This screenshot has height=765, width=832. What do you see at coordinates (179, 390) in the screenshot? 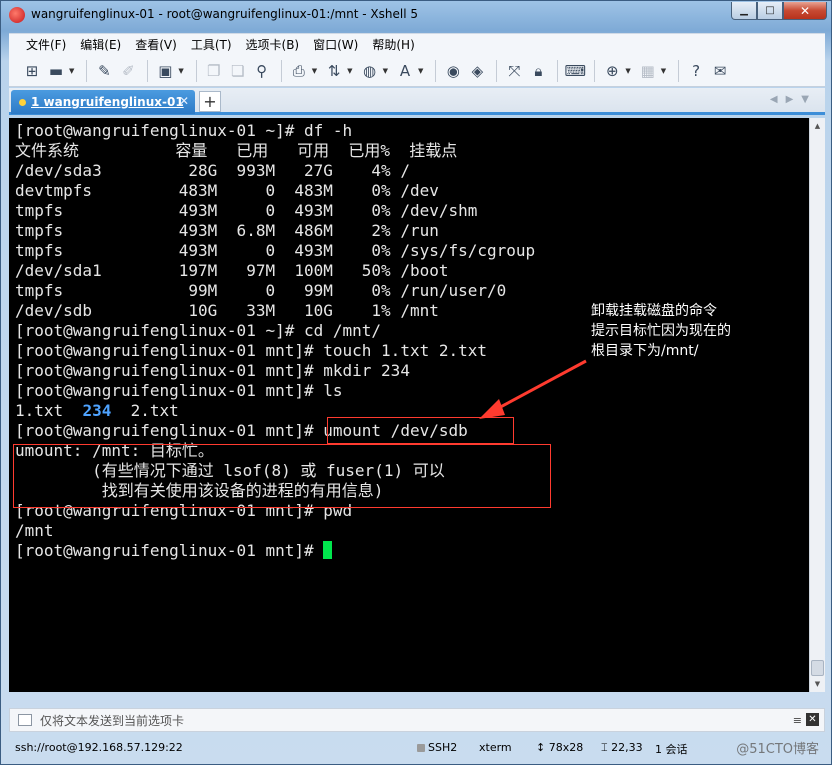
I see `terminal-line: [root@wangruifenglinux-01 mnt]# ls` at bounding box center [179, 390].